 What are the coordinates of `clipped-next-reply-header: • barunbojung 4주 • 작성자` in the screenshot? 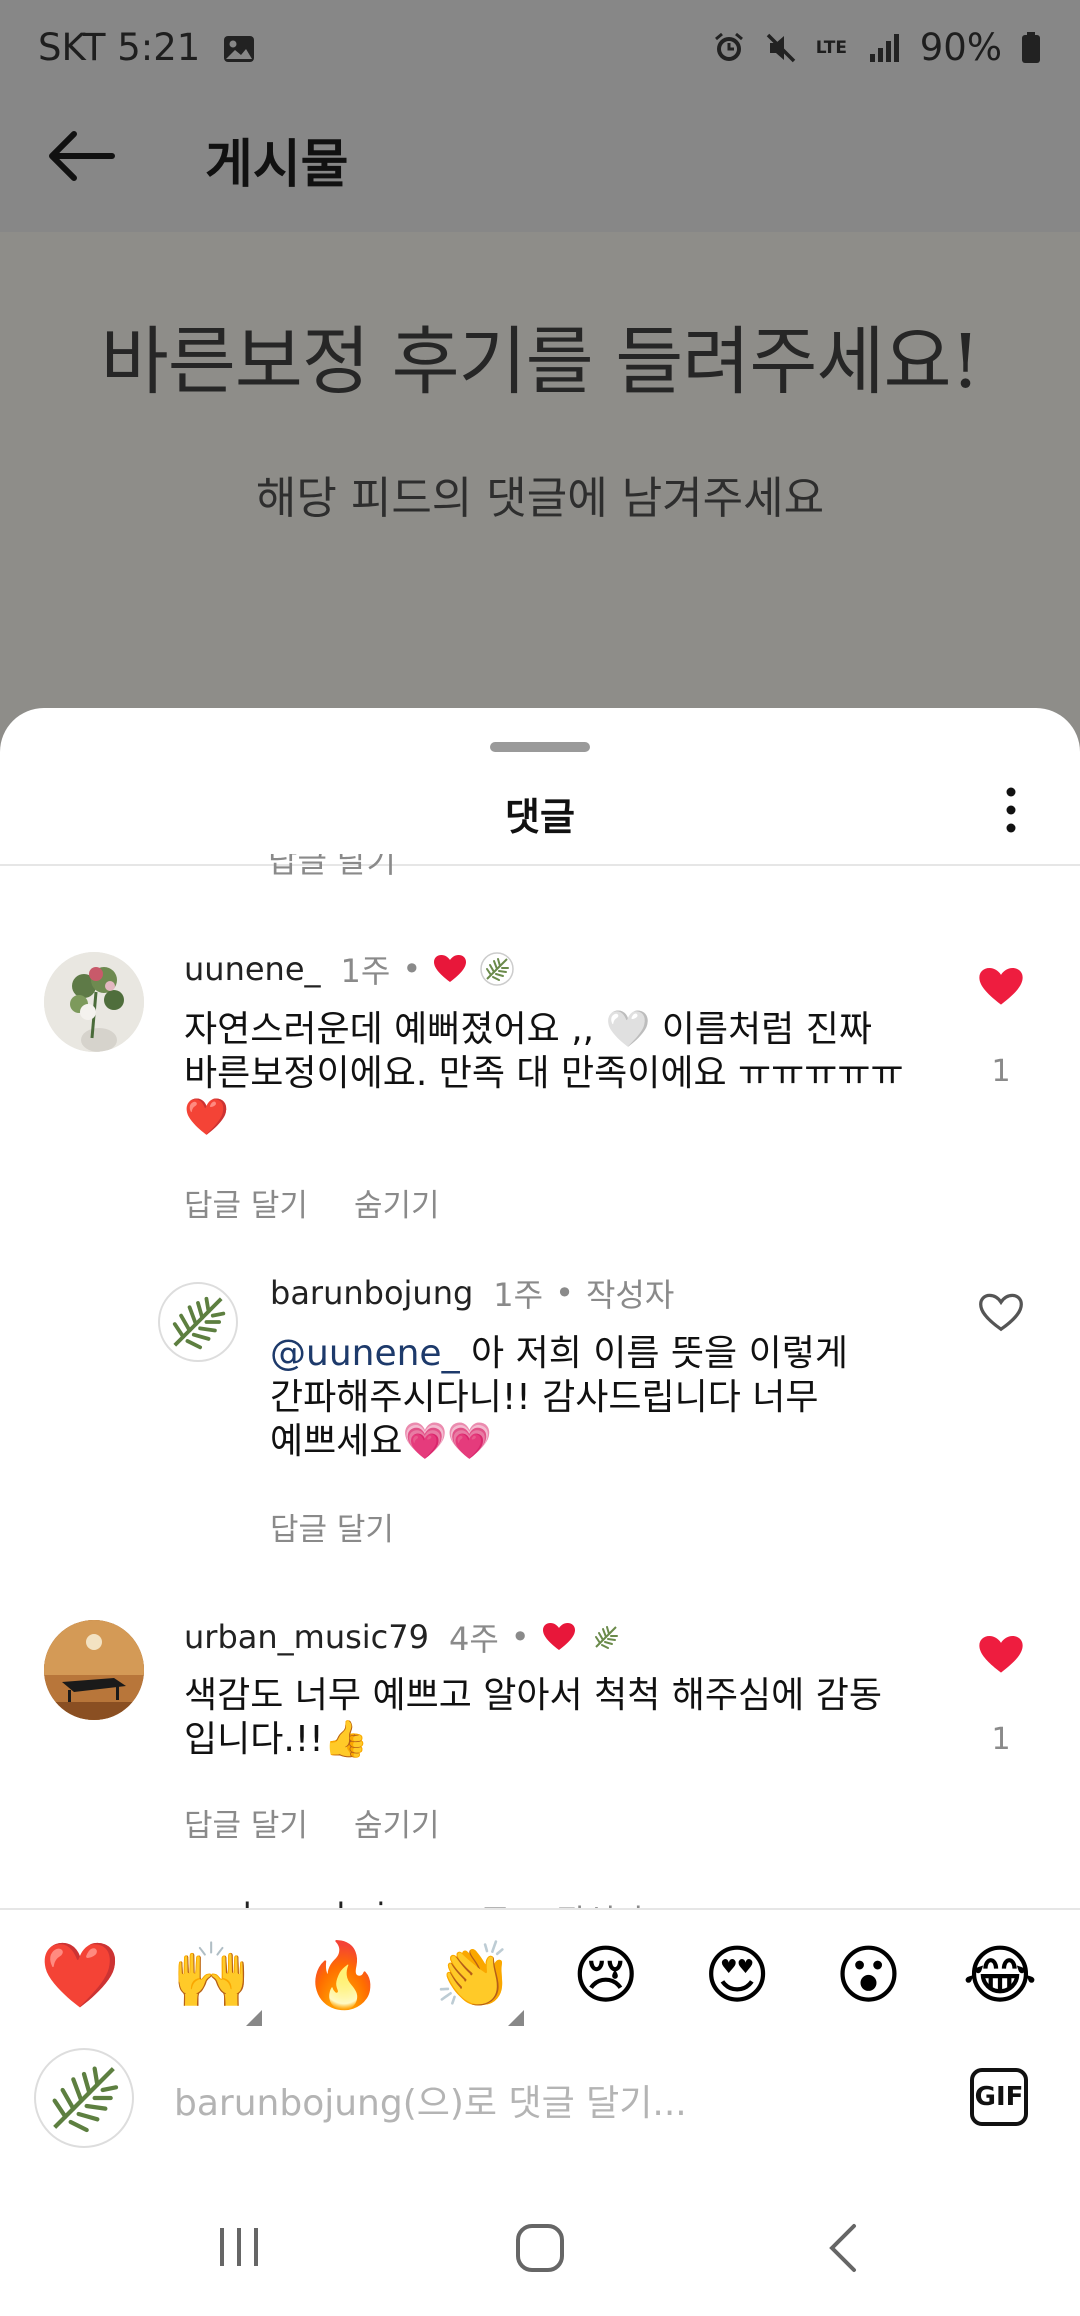 It's located at (570, 1902).